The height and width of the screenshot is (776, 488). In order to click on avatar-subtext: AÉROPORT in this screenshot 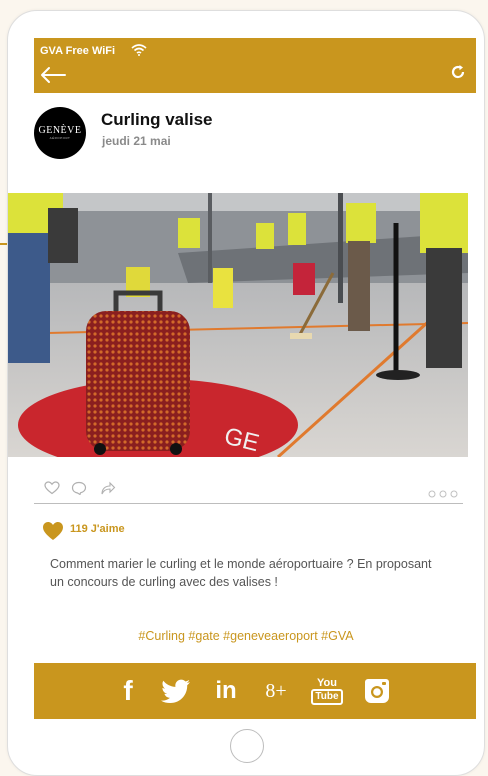, I will do `click(60, 137)`.